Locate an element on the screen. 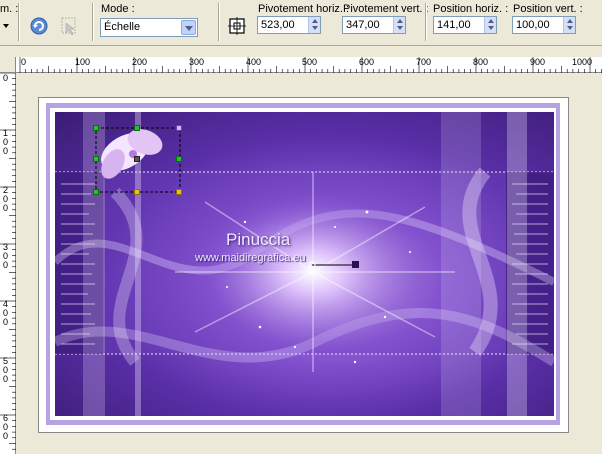  pivot-point-button is located at coordinates (237, 26).